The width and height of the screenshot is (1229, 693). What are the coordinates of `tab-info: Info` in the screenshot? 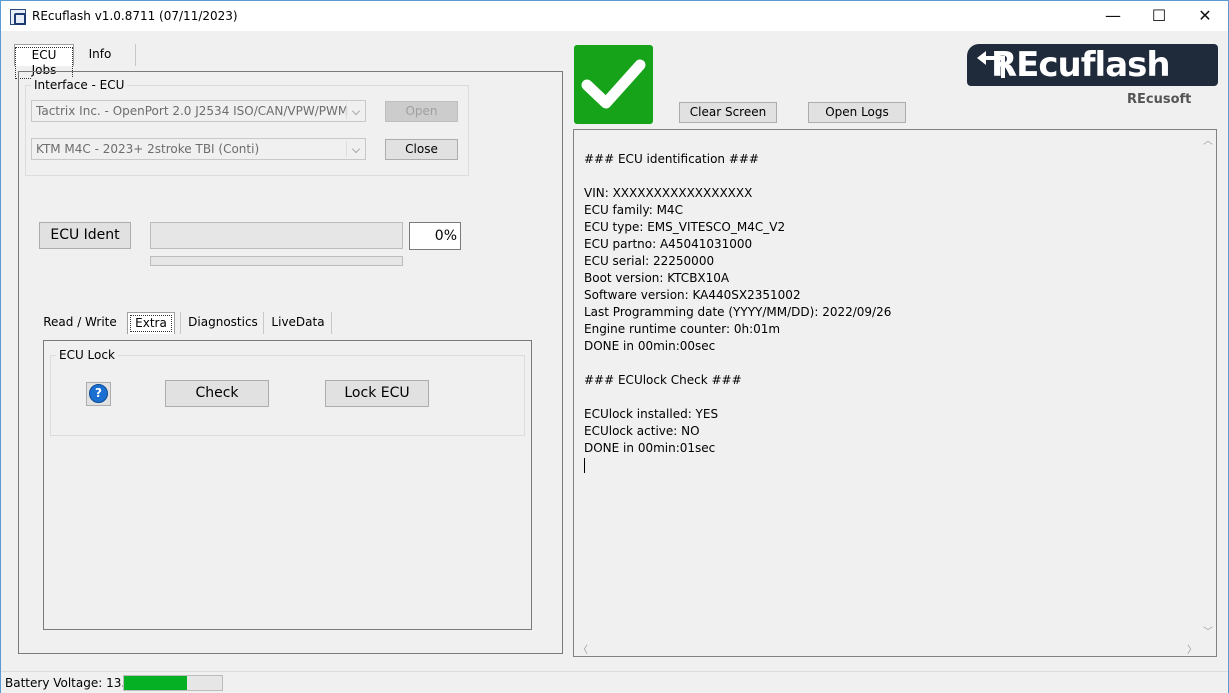 It's located at (100, 55).